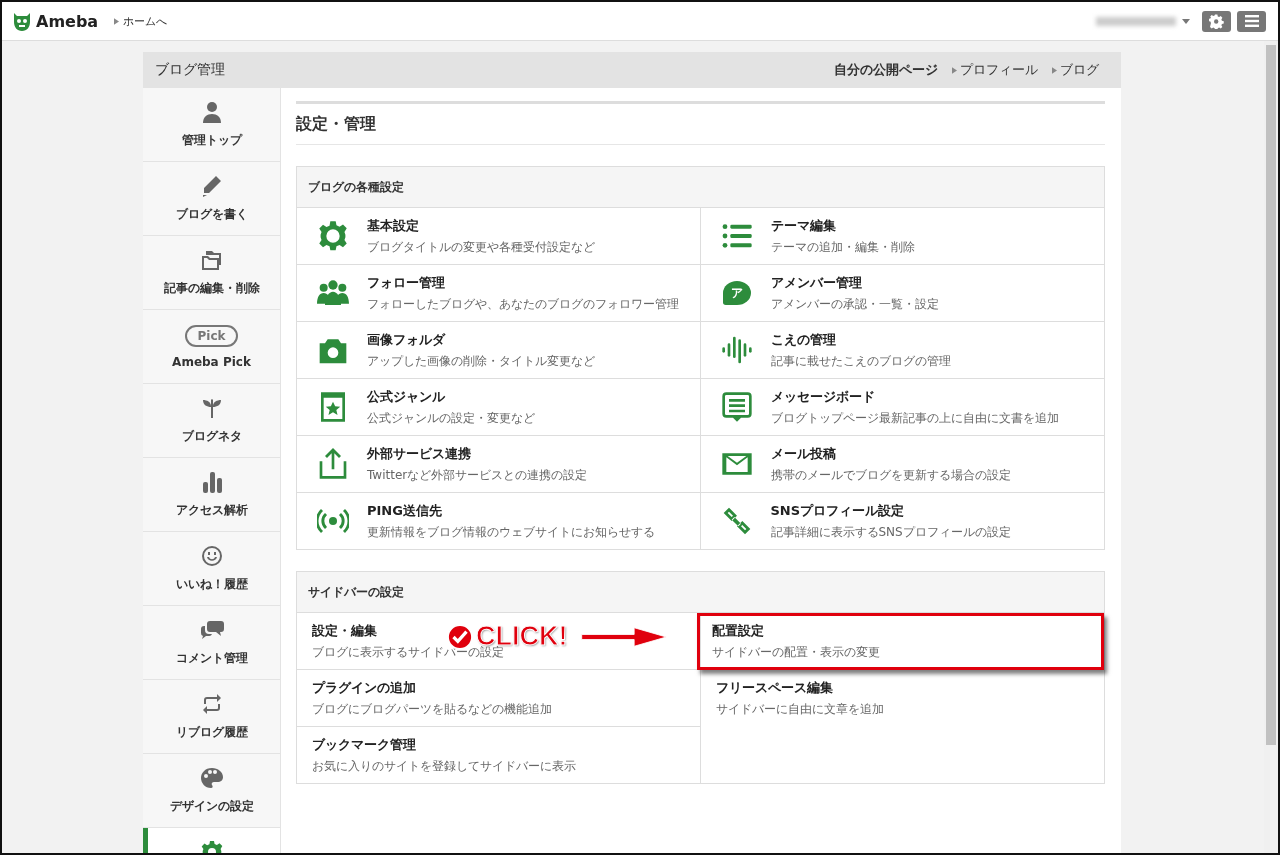 Image resolution: width=1280 pixels, height=855 pixels. Describe the element at coordinates (860, 361) in the screenshot. I see `item-description: 記事に載せたこえのブログの管理` at that location.